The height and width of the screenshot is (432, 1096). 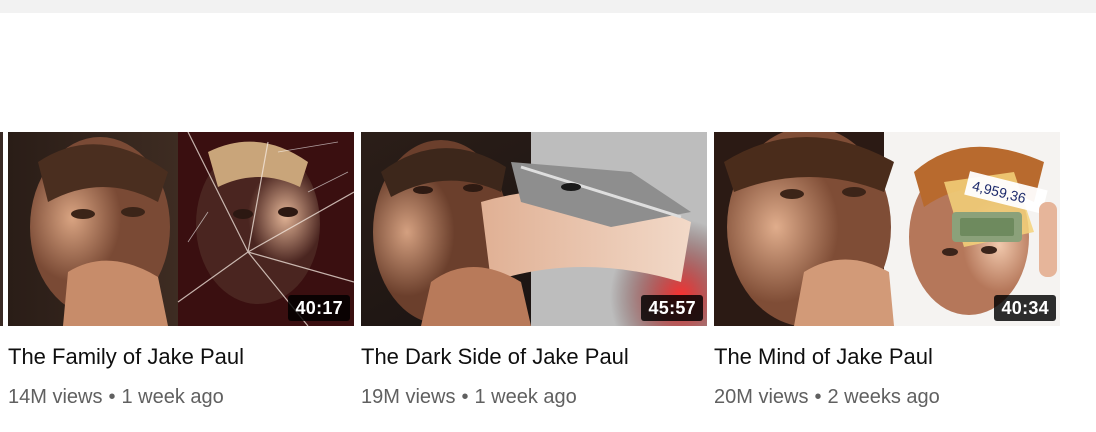 What do you see at coordinates (887, 229) in the screenshot?
I see `video-thumbnail: 4,959,36 40:34` at bounding box center [887, 229].